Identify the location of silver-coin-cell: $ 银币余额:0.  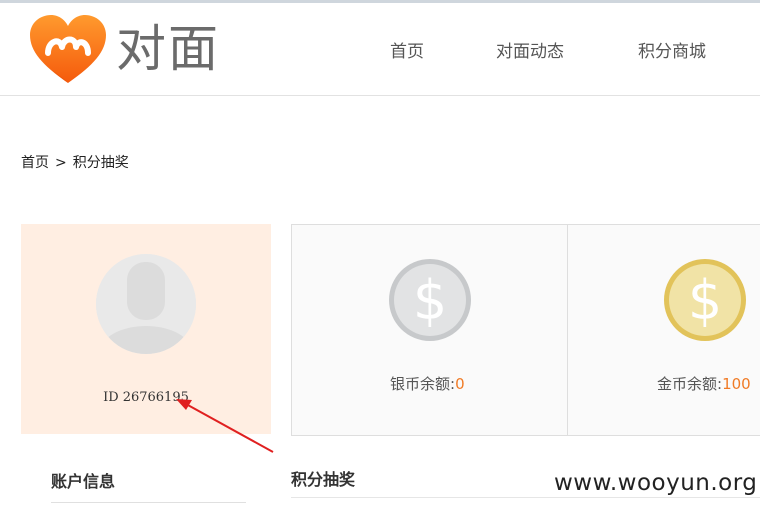
(430, 330).